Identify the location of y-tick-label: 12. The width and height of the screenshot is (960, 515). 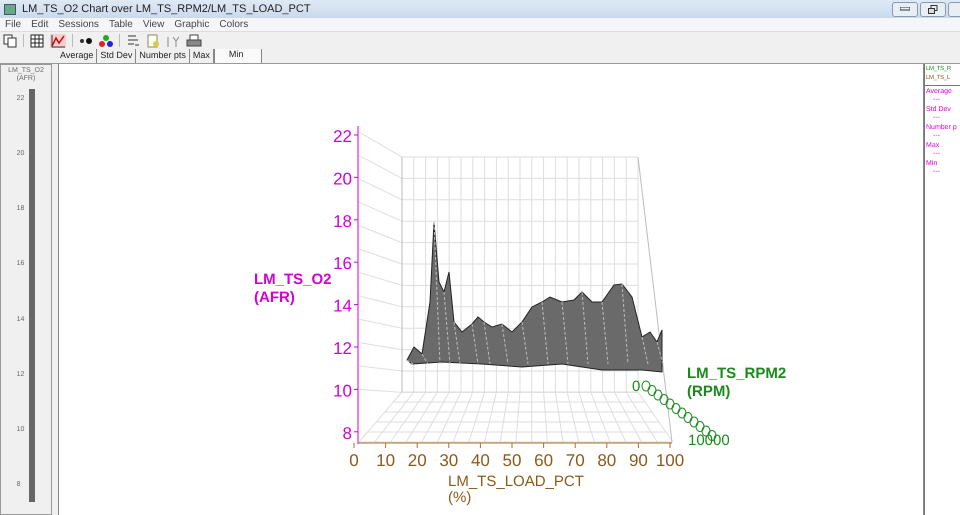
(342, 348).